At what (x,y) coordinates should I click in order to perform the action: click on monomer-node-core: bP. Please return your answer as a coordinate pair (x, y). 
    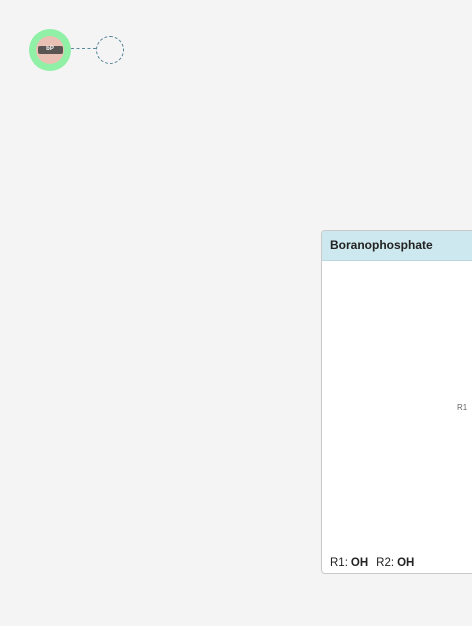
    Looking at the image, I should click on (50, 50).